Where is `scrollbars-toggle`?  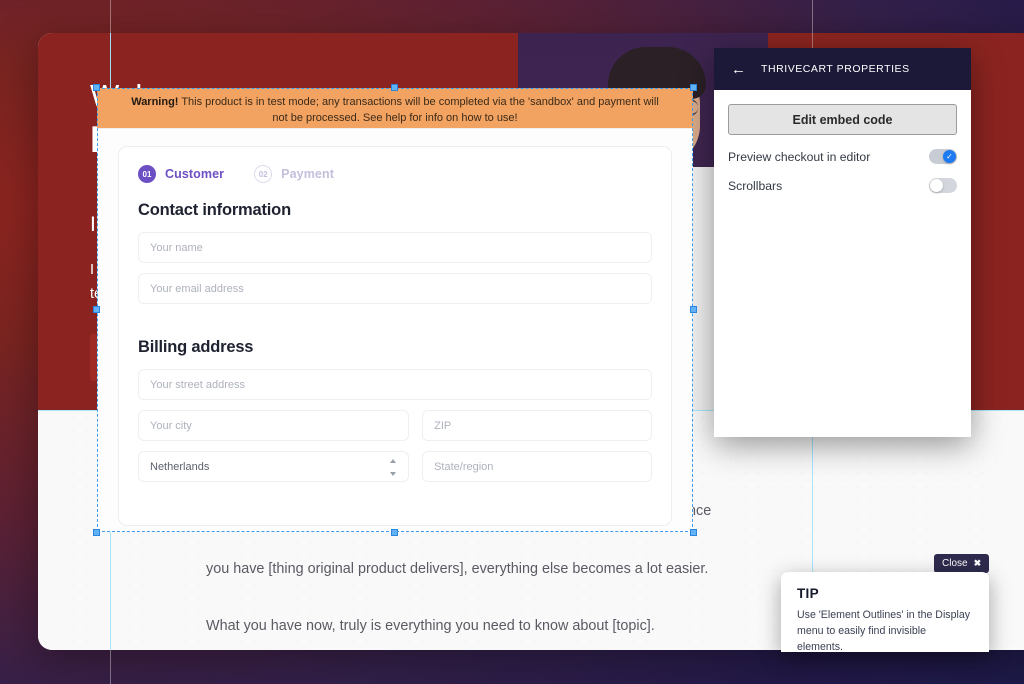 scrollbars-toggle is located at coordinates (943, 185).